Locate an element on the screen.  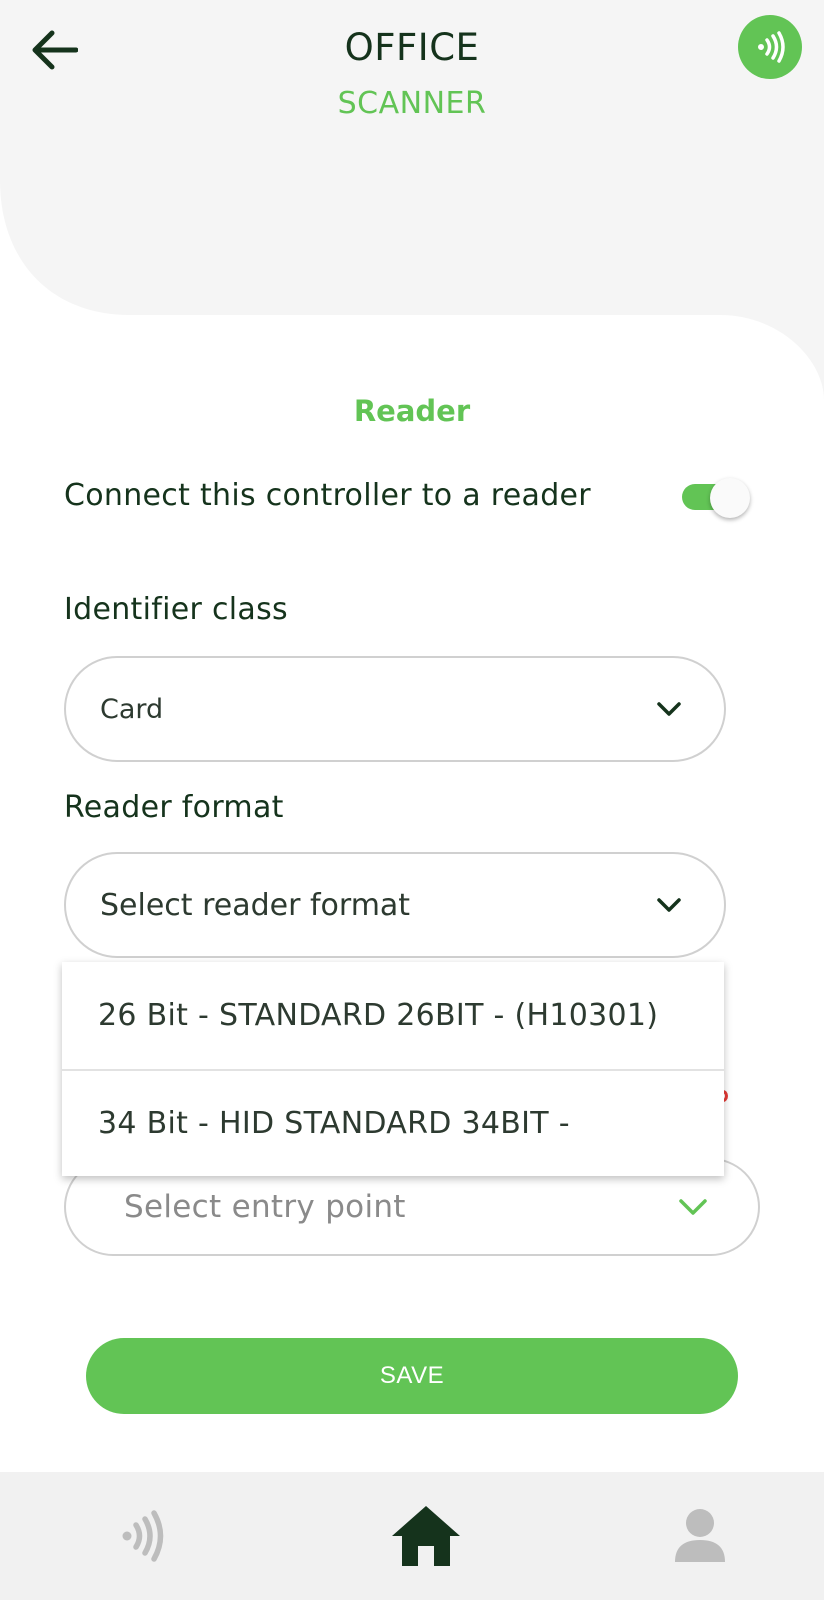
nav-item-scanner is located at coordinates (144, 1536).